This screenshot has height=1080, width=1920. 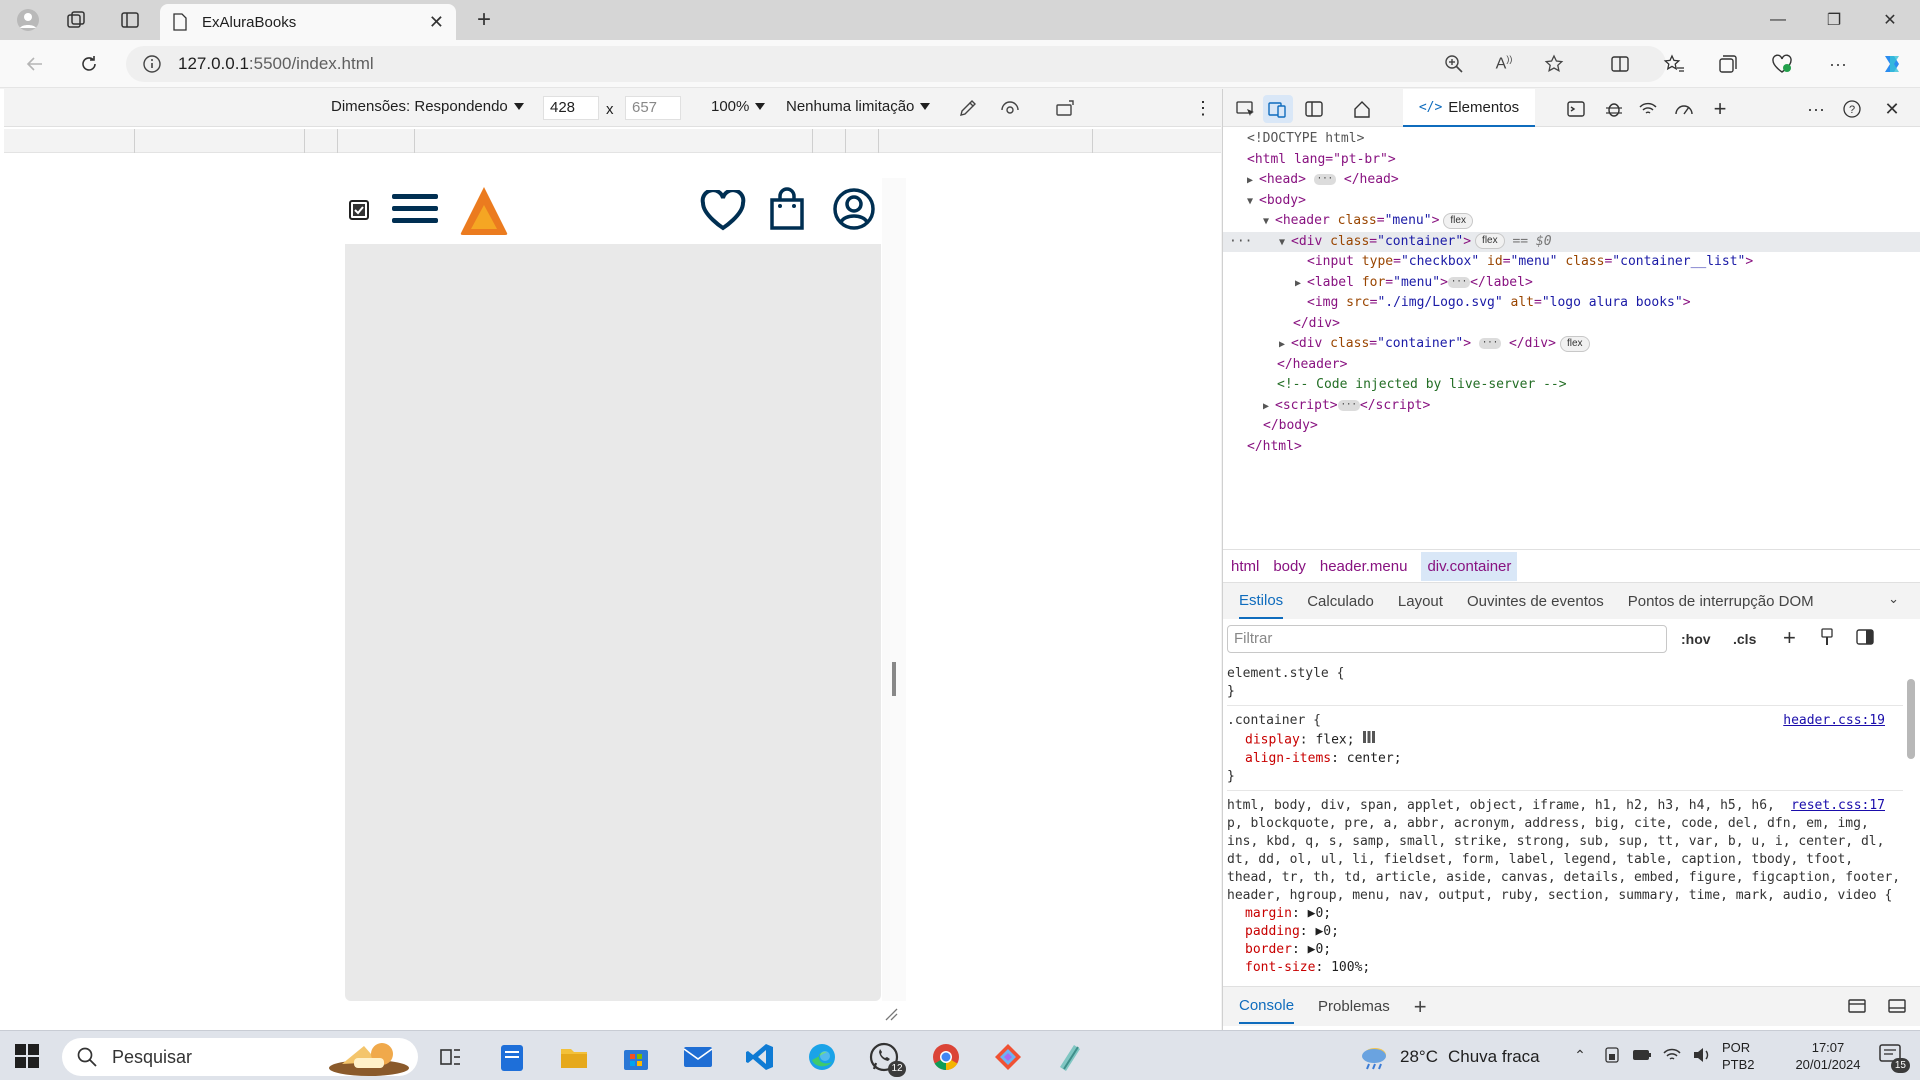 What do you see at coordinates (1674, 64) in the screenshot?
I see `favorites-icon` at bounding box center [1674, 64].